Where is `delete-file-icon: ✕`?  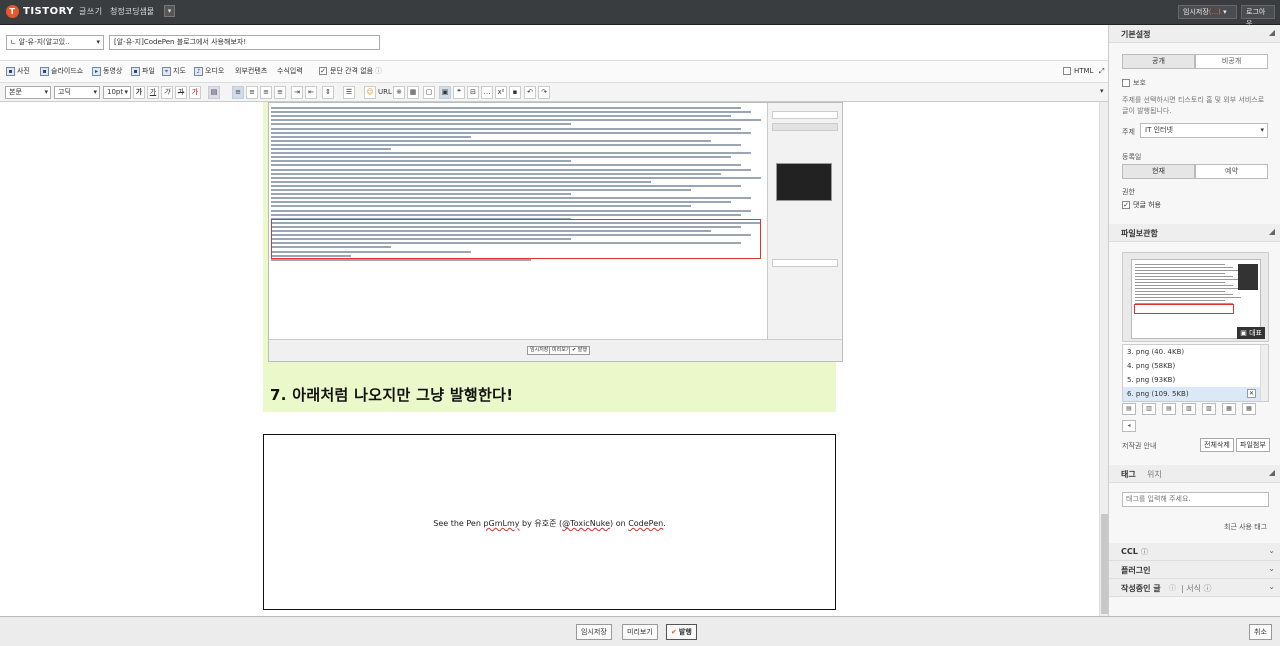 delete-file-icon: ✕ is located at coordinates (1251, 393).